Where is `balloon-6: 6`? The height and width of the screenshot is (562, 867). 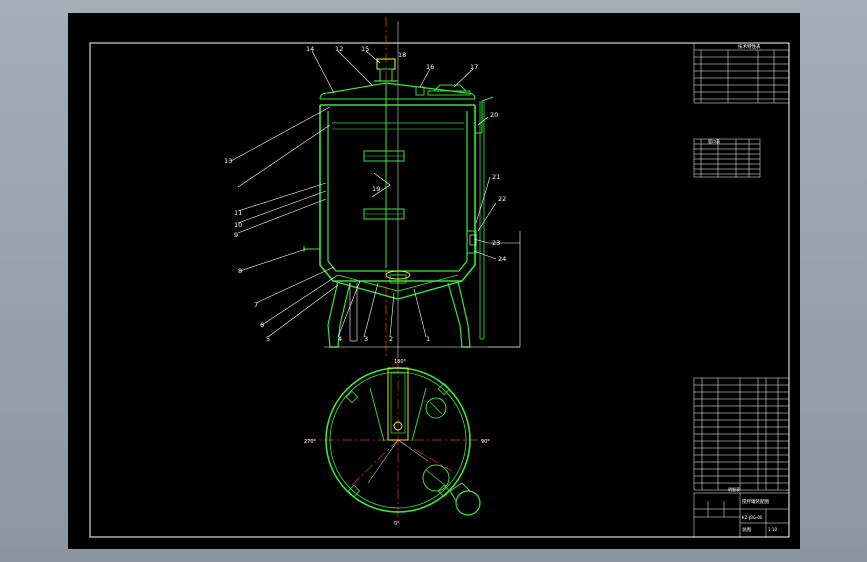 balloon-6: 6 is located at coordinates (262, 325).